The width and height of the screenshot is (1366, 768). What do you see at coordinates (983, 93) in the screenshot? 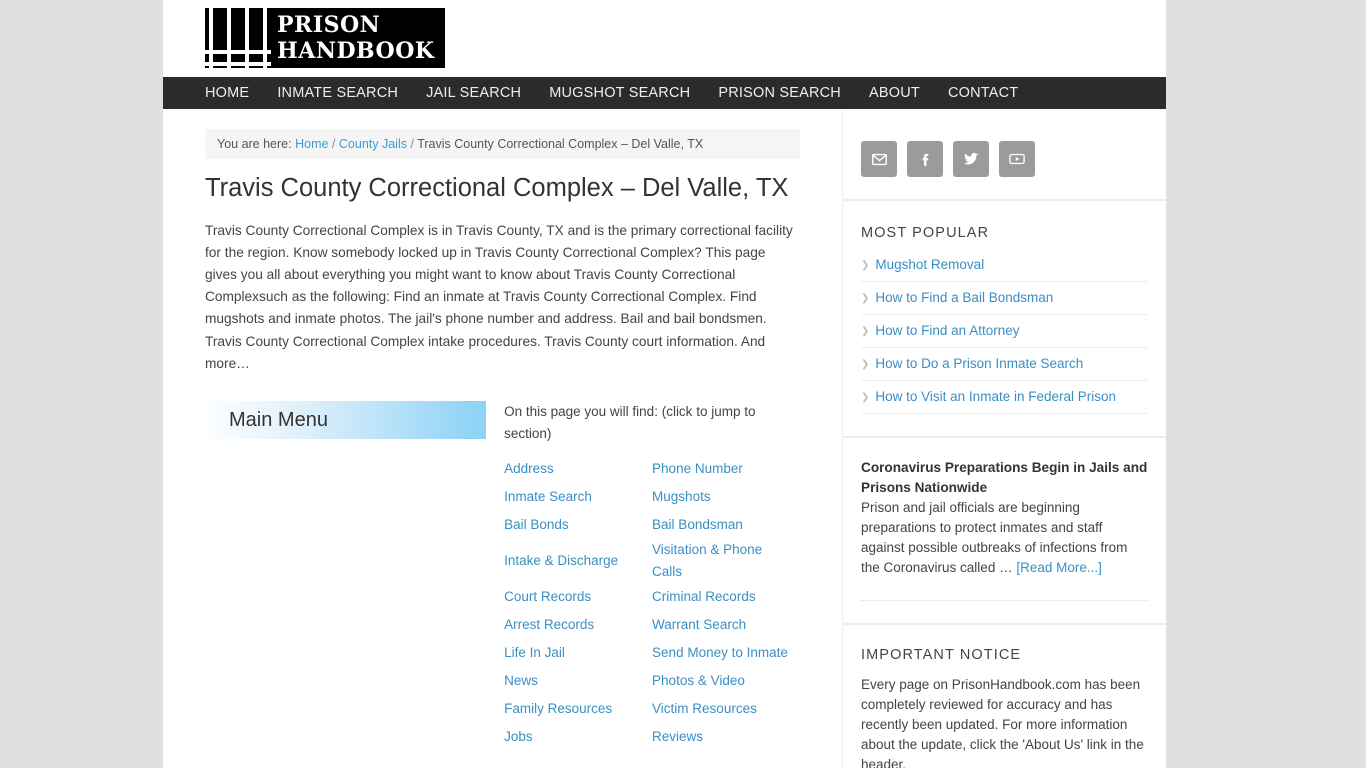
I see `nav-item-contact: CONTACT` at bounding box center [983, 93].